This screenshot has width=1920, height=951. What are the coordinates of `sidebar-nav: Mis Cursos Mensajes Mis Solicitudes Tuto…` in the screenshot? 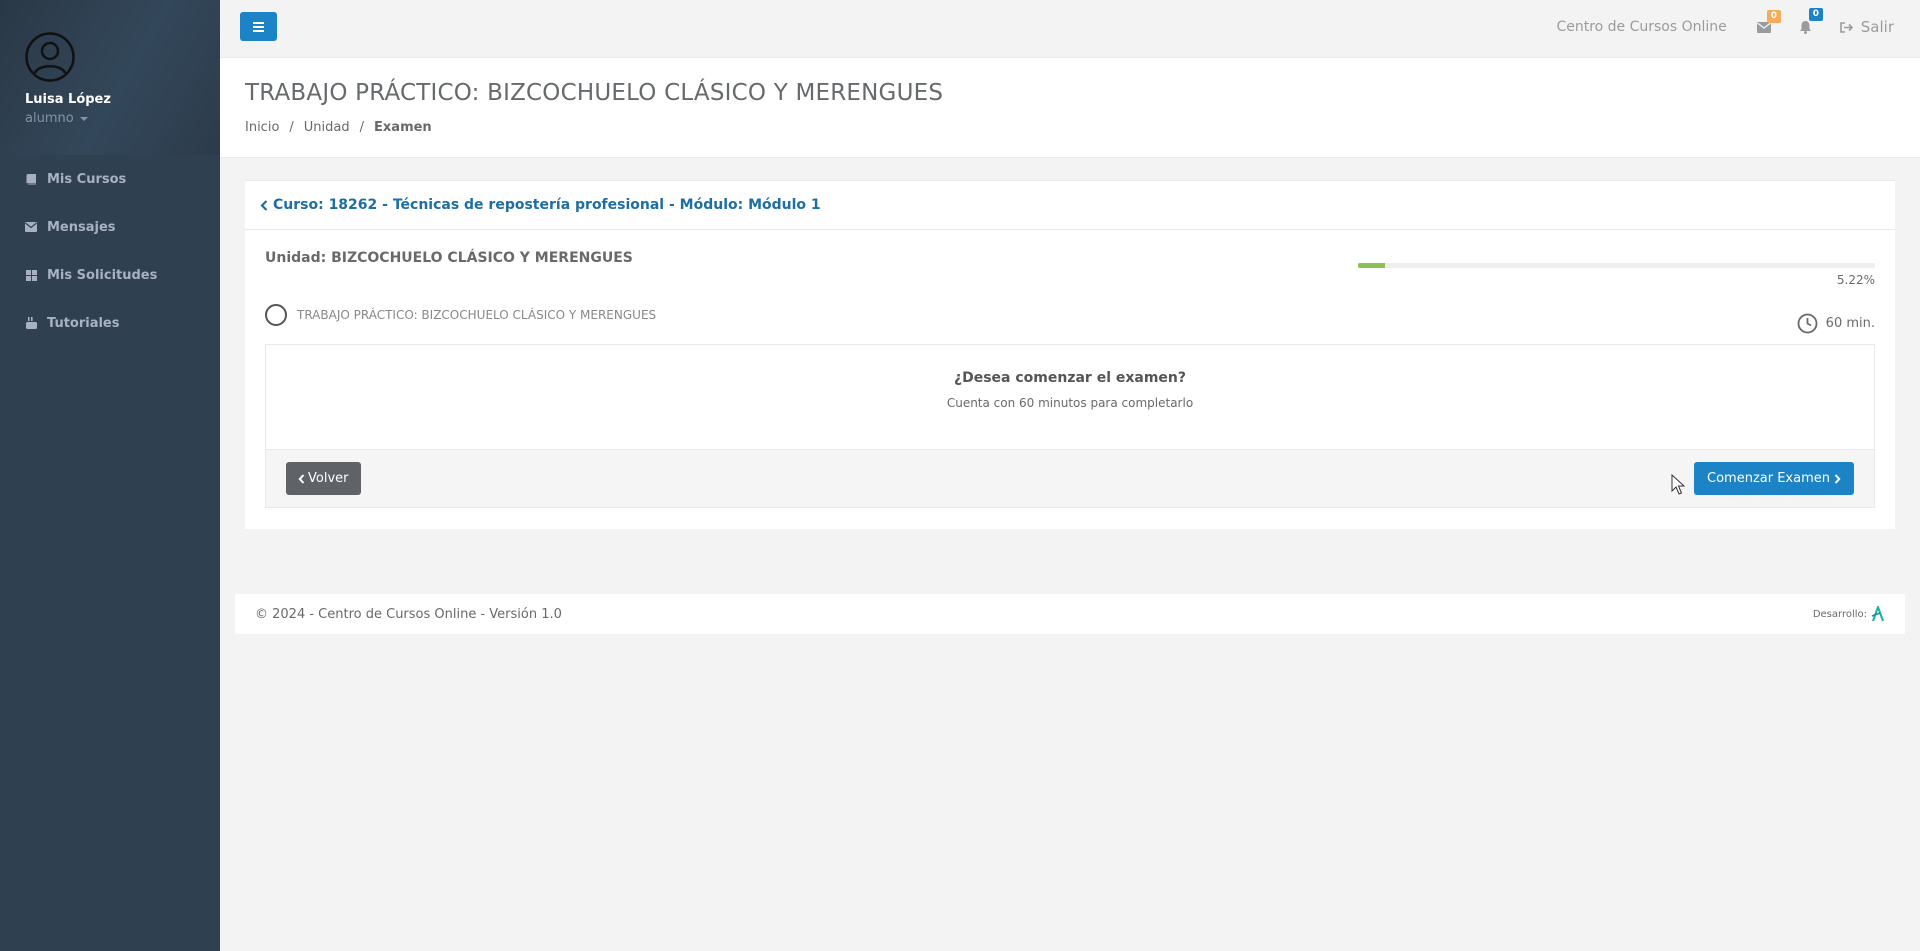 It's located at (110, 251).